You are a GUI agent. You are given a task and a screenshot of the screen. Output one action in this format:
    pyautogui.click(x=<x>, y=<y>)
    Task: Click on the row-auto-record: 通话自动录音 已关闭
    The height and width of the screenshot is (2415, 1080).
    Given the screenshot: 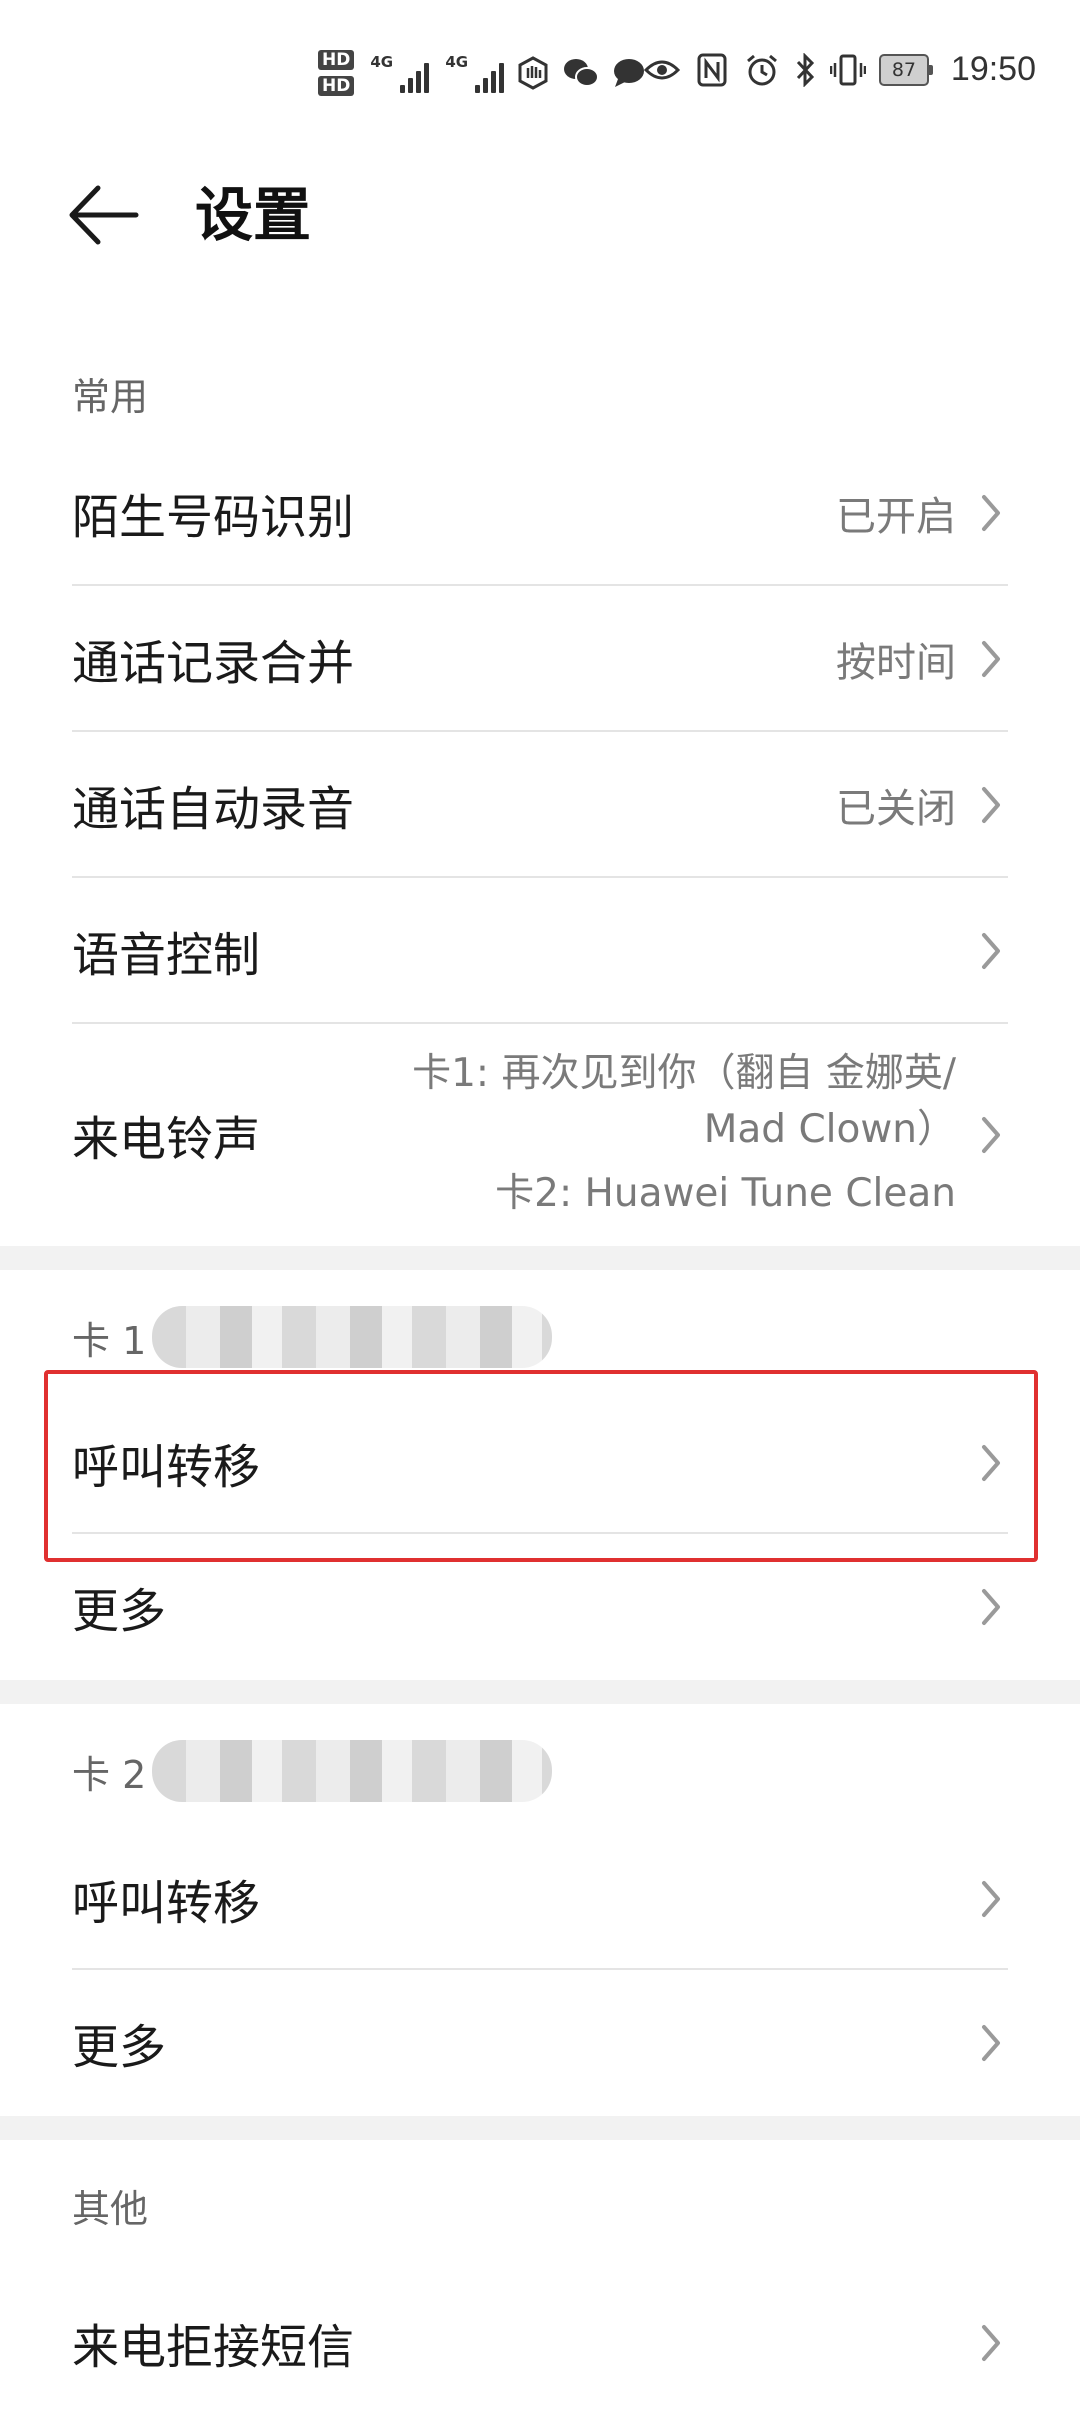 What is the action you would take?
    pyautogui.click(x=540, y=804)
    